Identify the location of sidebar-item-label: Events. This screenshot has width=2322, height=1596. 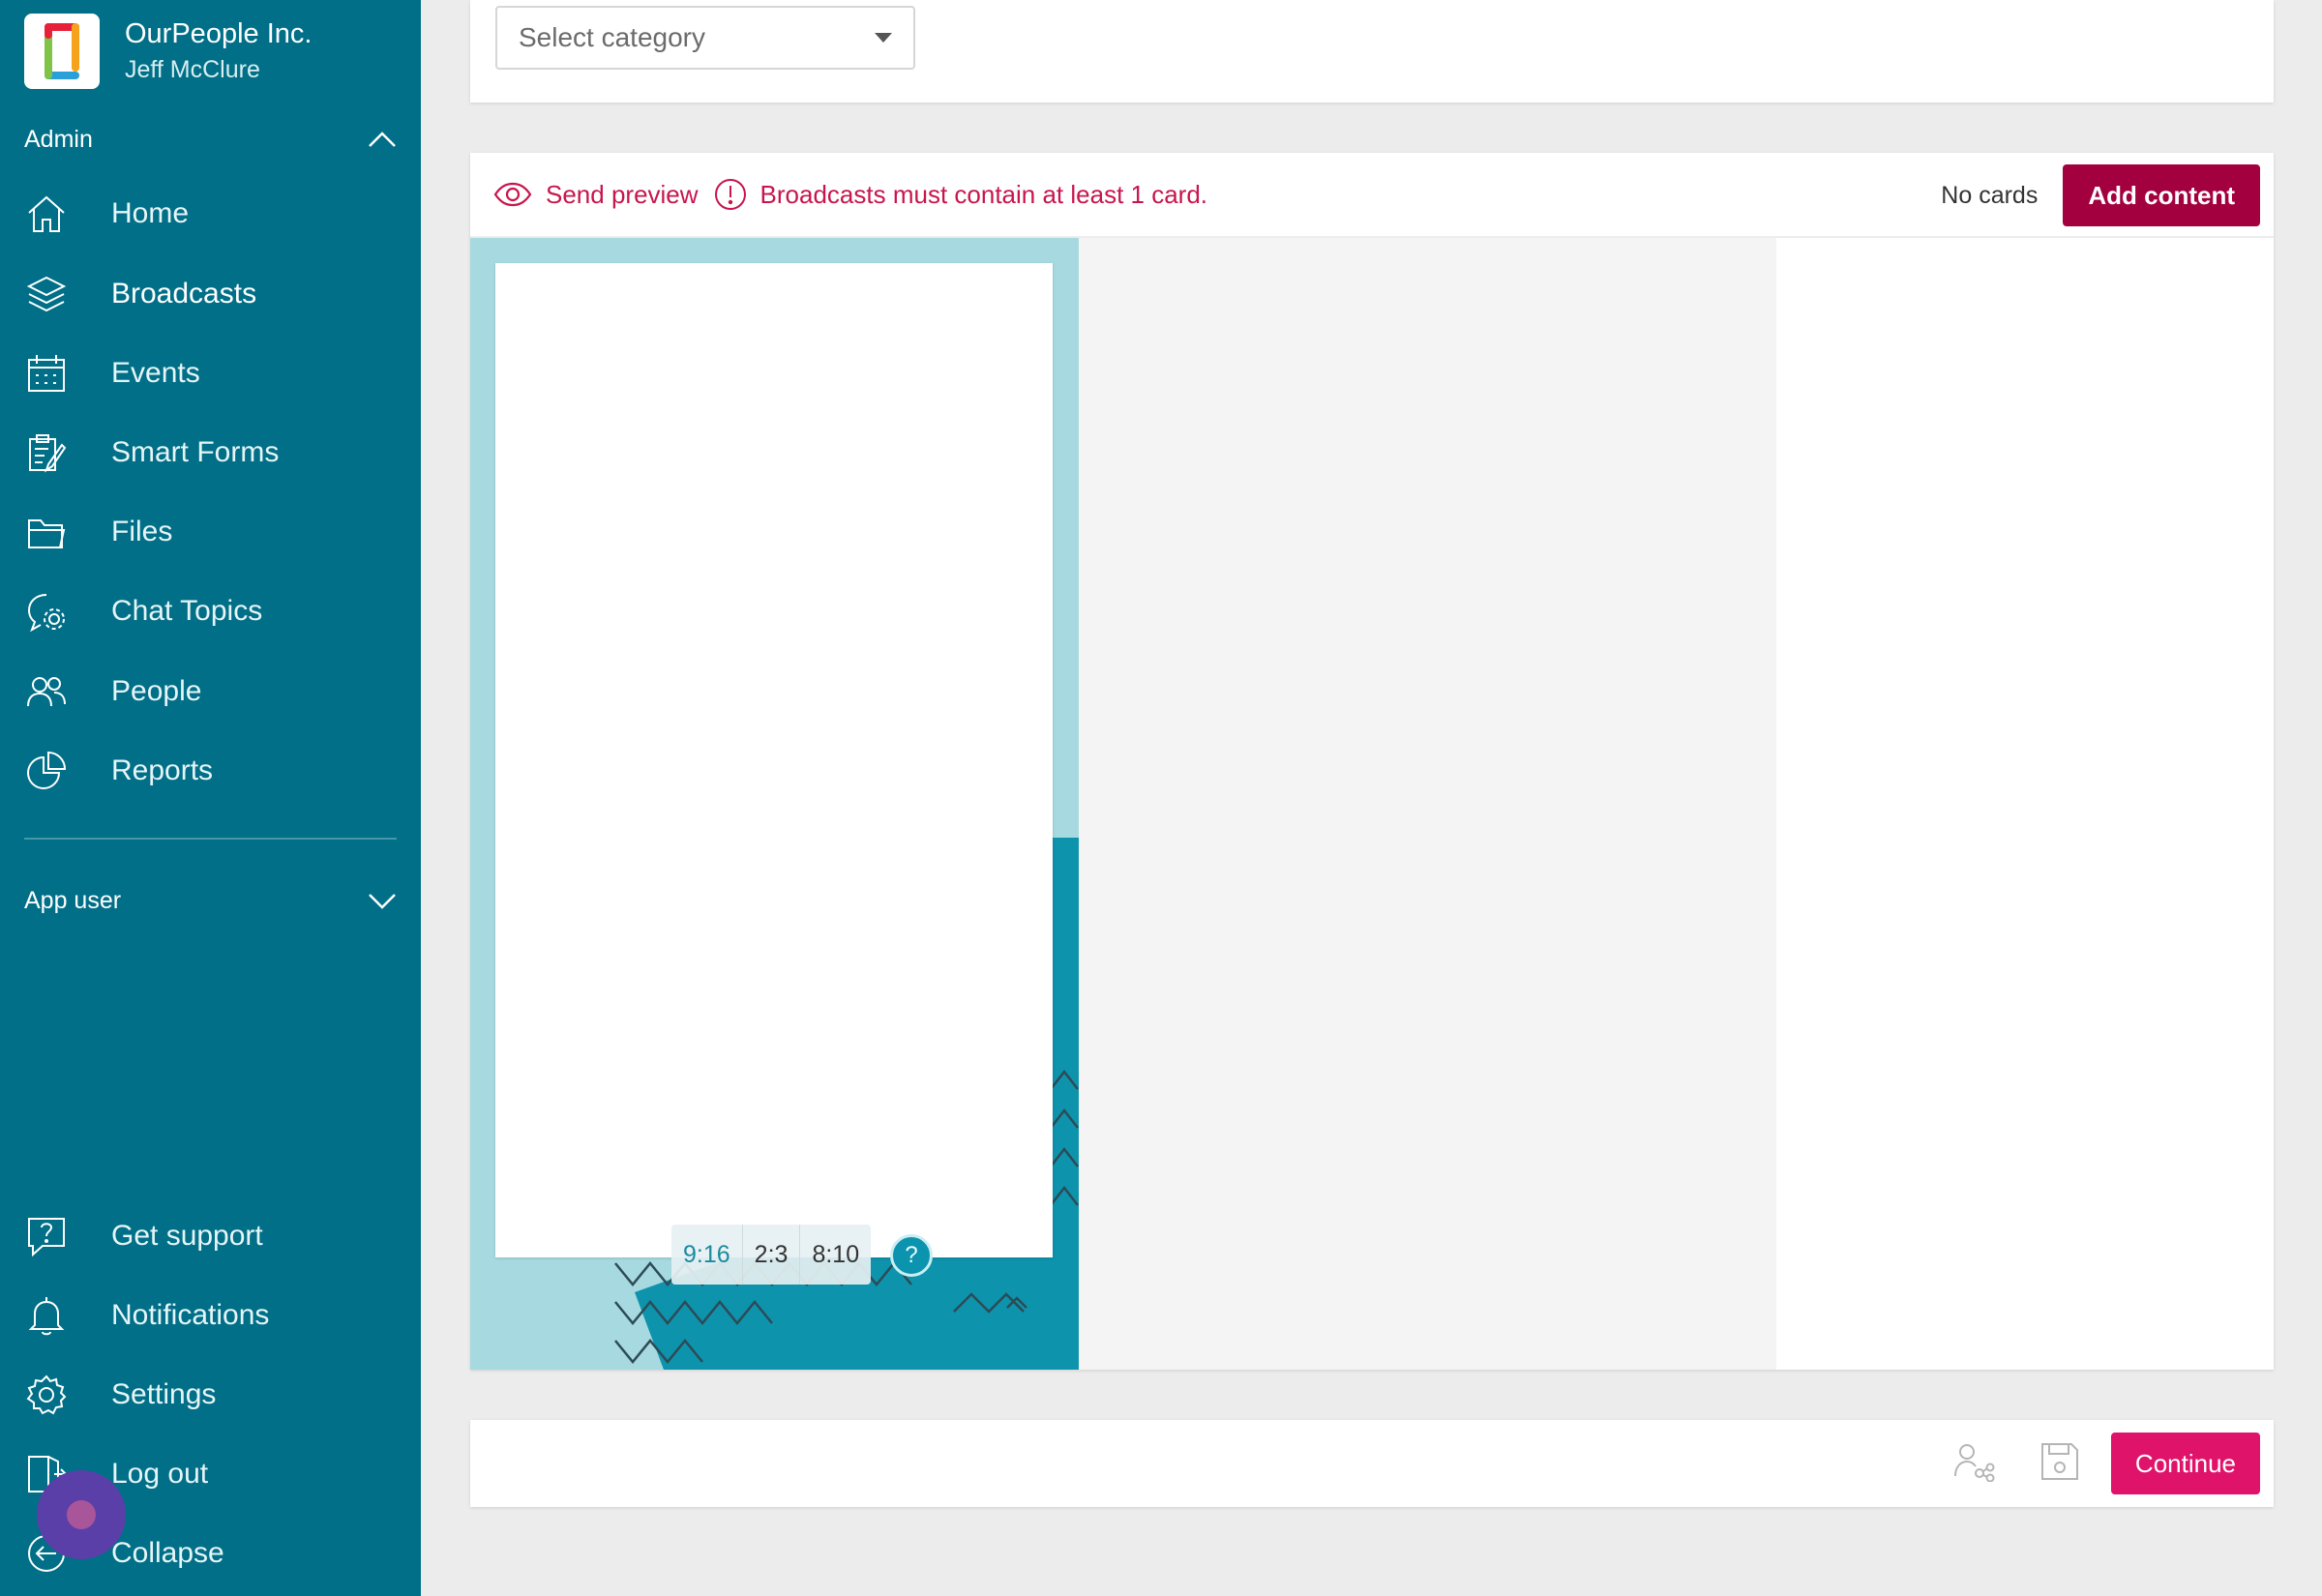
(155, 373).